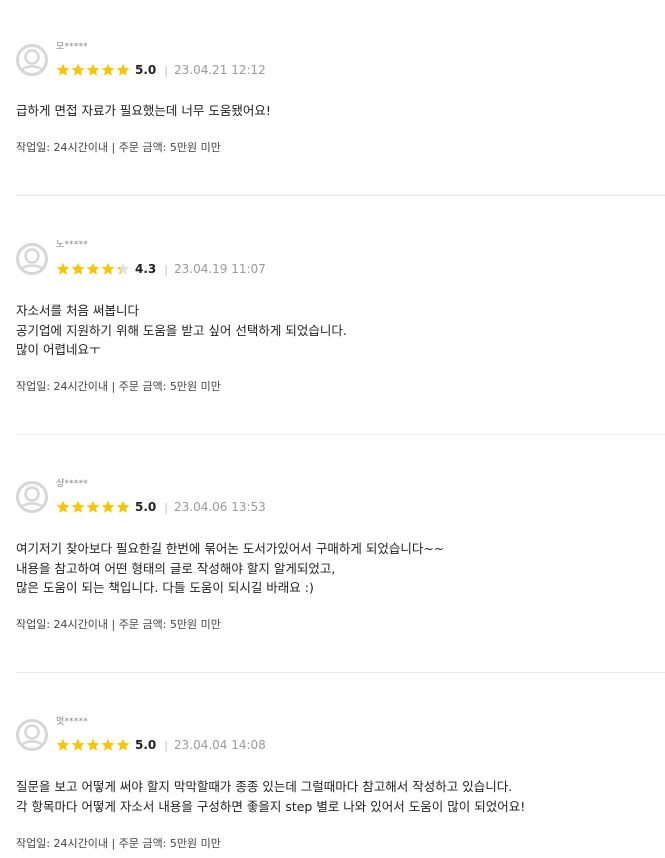 The height and width of the screenshot is (858, 665). What do you see at coordinates (161, 269) in the screenshot?
I see `rating-row: 4.3 | 23.04.19 11:07` at bounding box center [161, 269].